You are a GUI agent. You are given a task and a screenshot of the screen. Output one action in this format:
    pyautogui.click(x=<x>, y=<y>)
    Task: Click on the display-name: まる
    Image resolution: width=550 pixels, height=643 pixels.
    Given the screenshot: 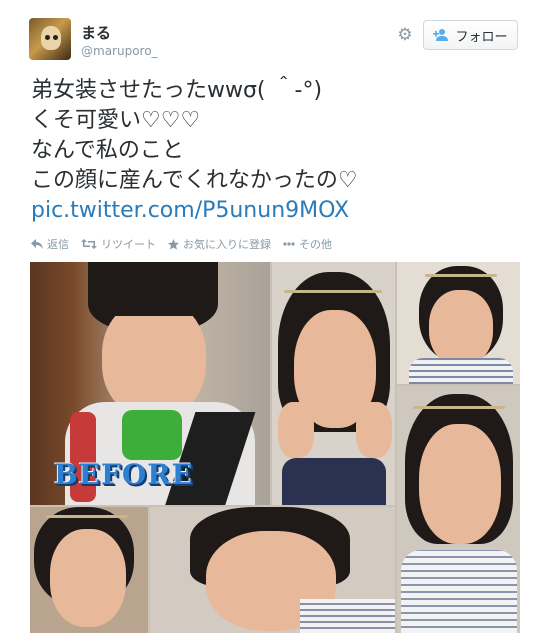 What is the action you would take?
    pyautogui.click(x=96, y=32)
    